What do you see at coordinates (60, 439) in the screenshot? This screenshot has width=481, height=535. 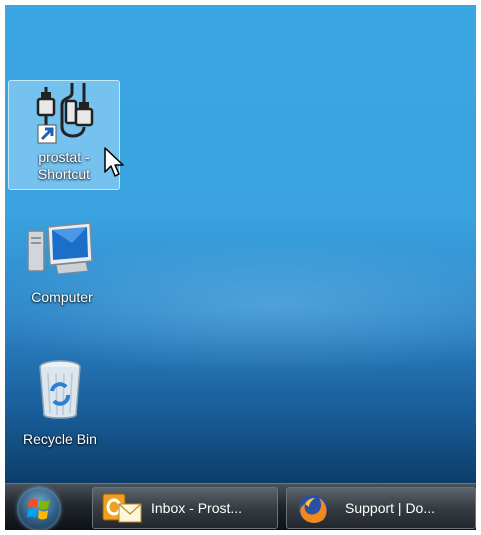 I see `recycle-bin-label: Recycle Bin` at bounding box center [60, 439].